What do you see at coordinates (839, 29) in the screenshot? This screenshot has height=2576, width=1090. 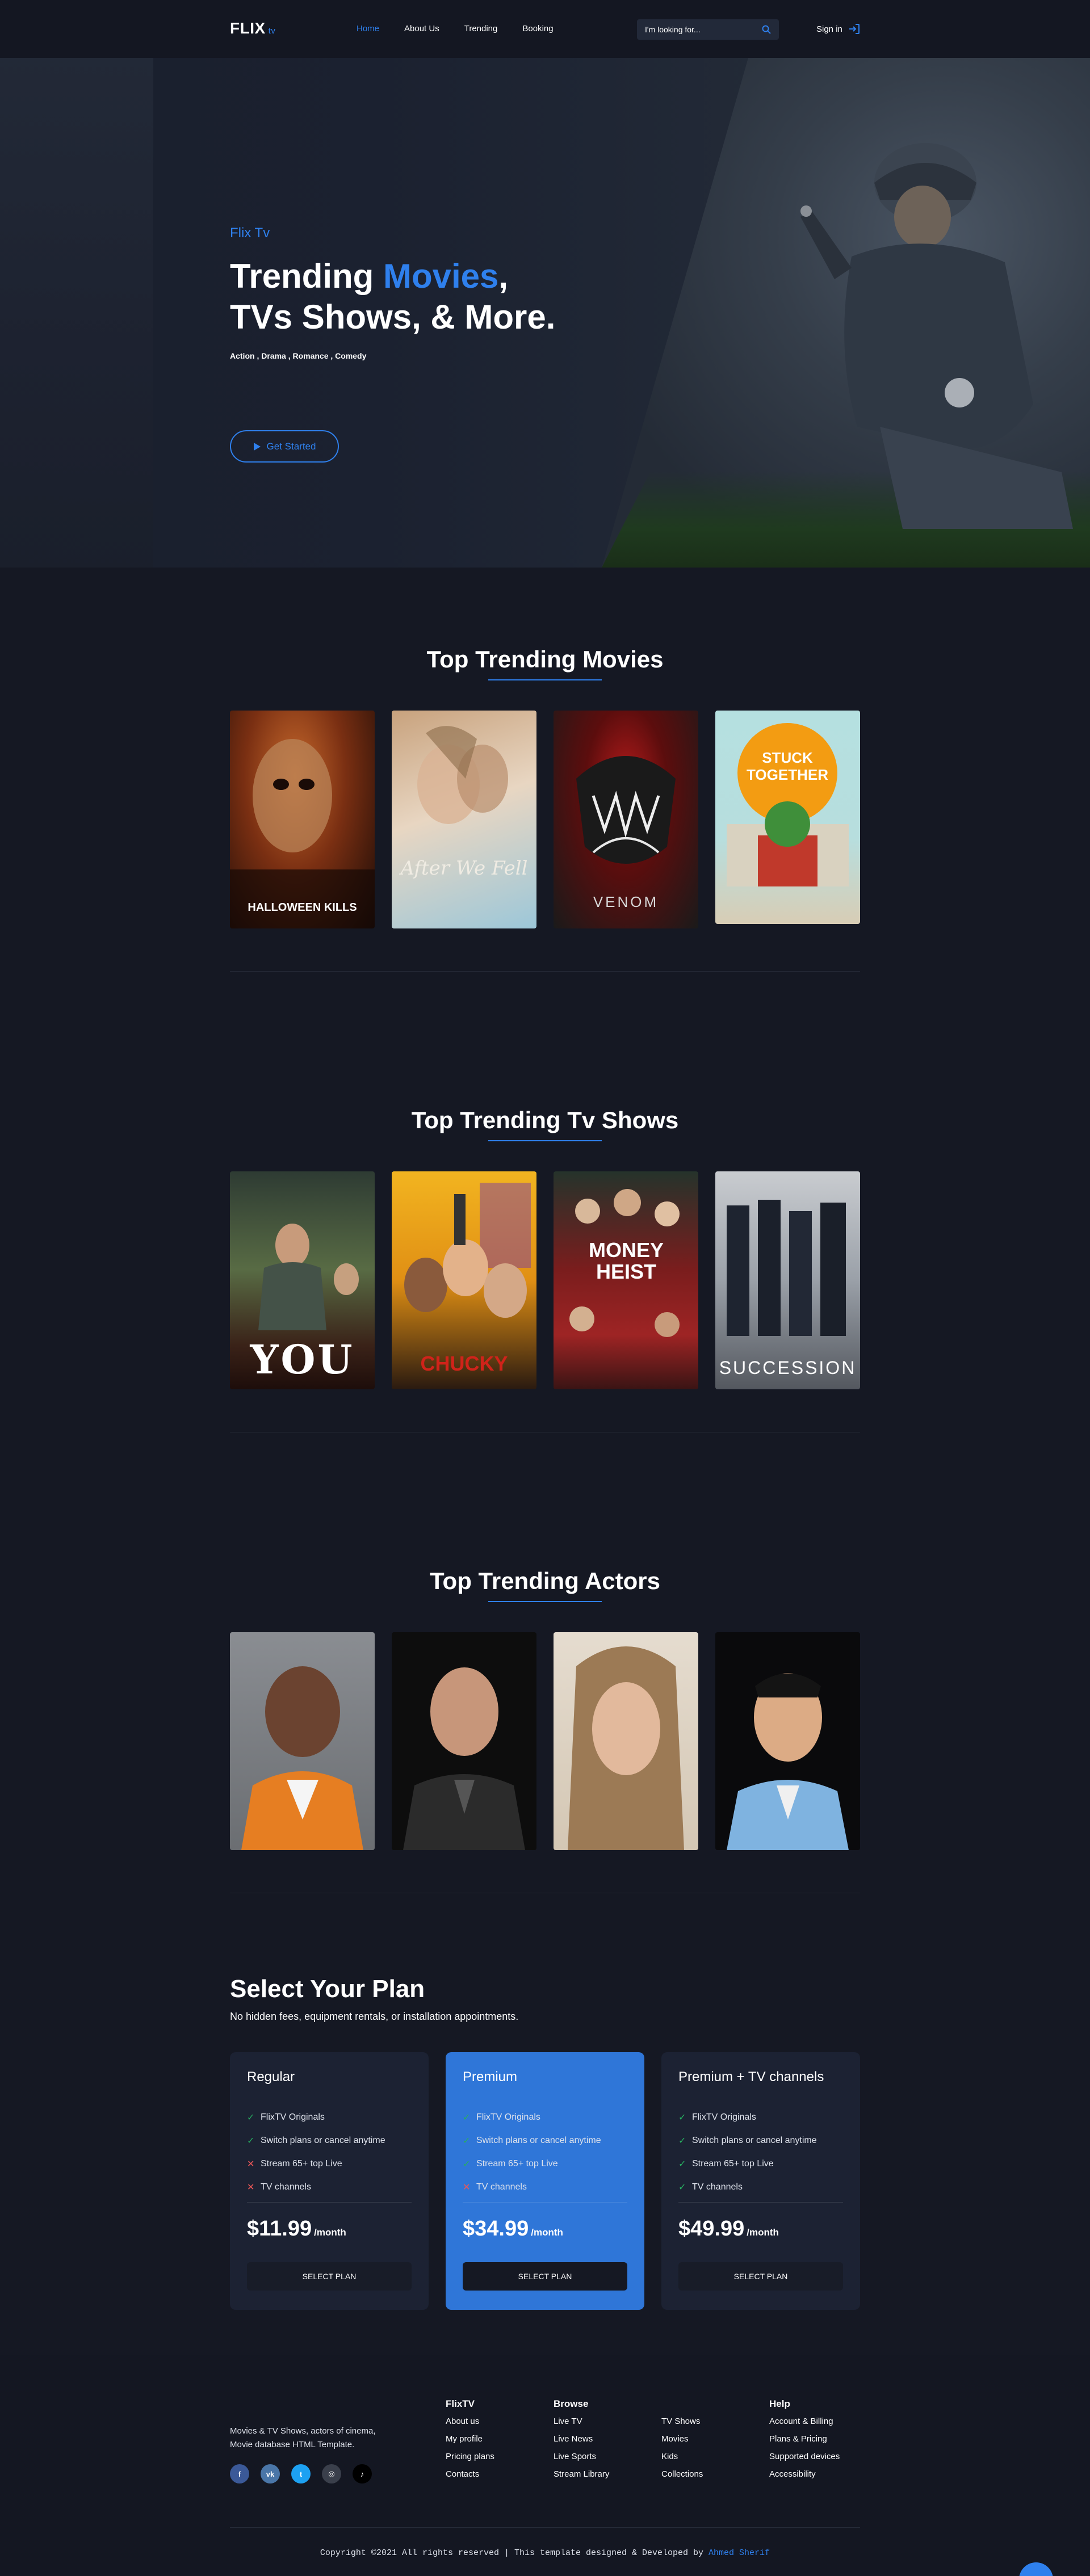 I see `signin-button: Sign in` at bounding box center [839, 29].